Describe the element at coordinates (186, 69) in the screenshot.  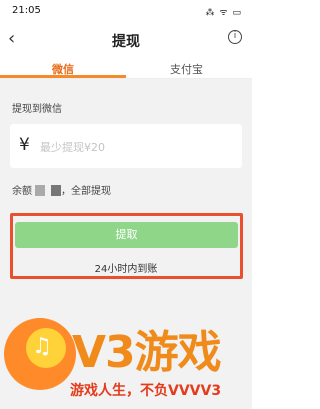
I see `tab-alipay: 支付宝` at that location.